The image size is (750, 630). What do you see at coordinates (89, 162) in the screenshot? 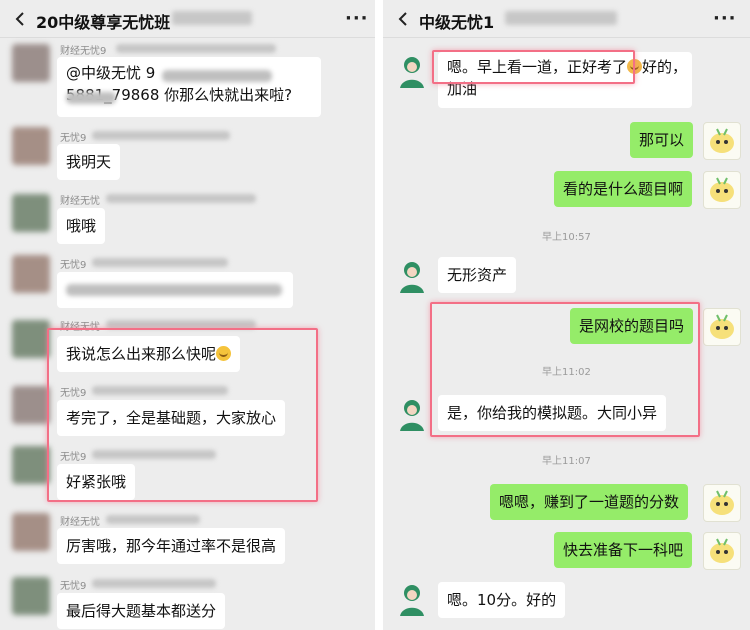
I see `message-bubble: 我明天` at bounding box center [89, 162].